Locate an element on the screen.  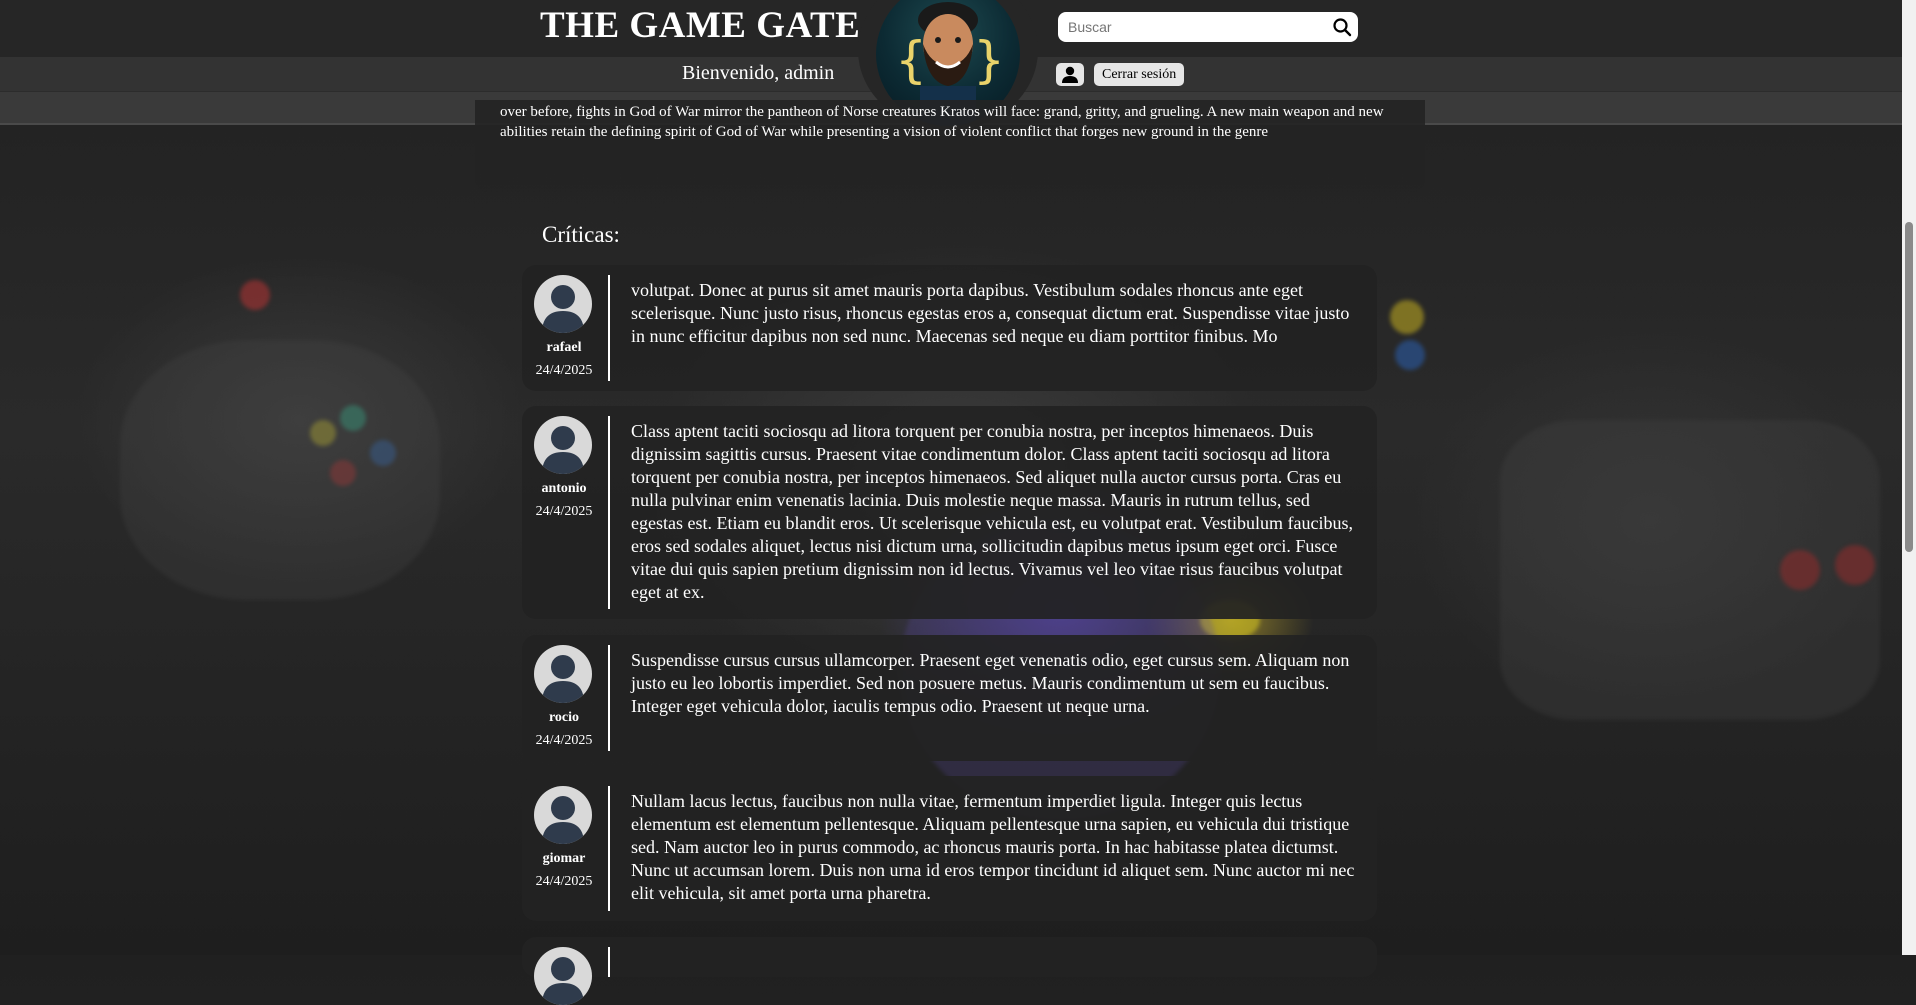
user-icon is located at coordinates (1070, 74).